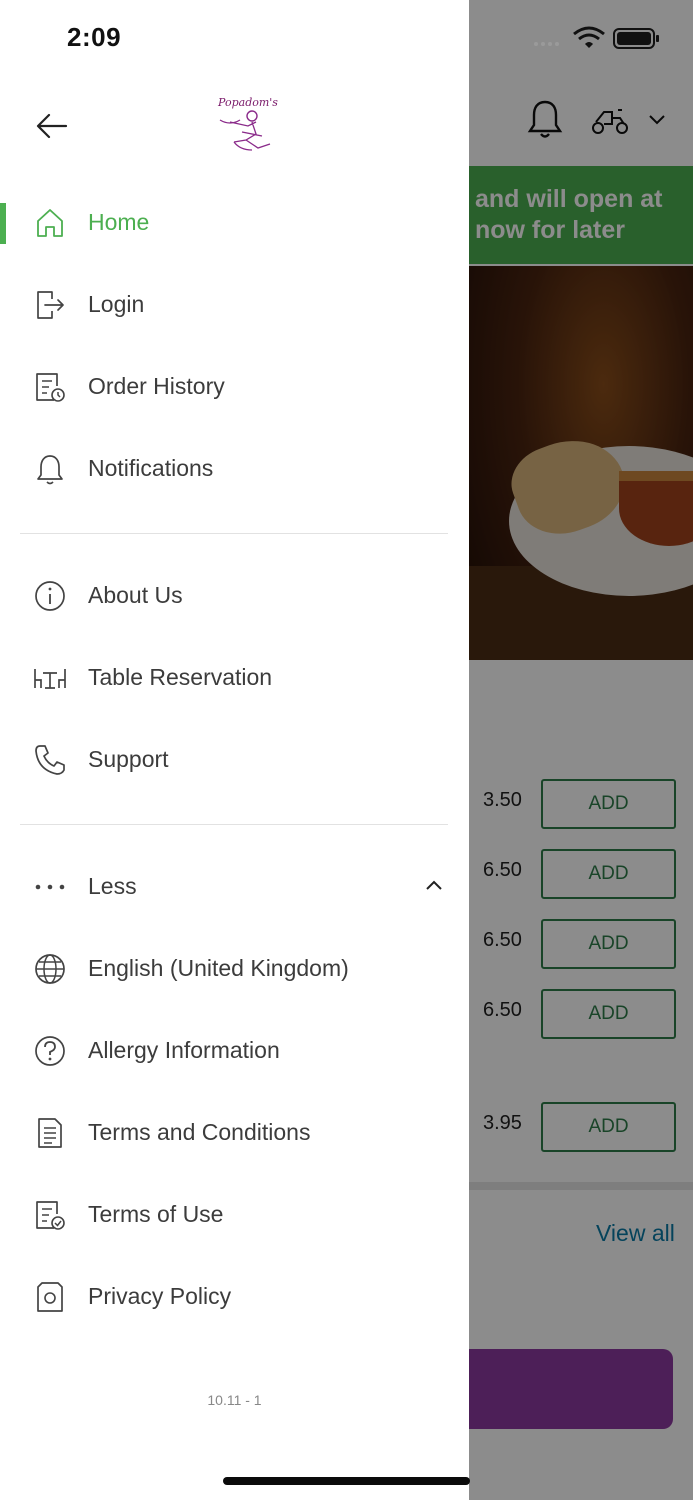 The height and width of the screenshot is (1500, 693). I want to click on nav-item-language: English (United Kingdom), so click(234, 968).